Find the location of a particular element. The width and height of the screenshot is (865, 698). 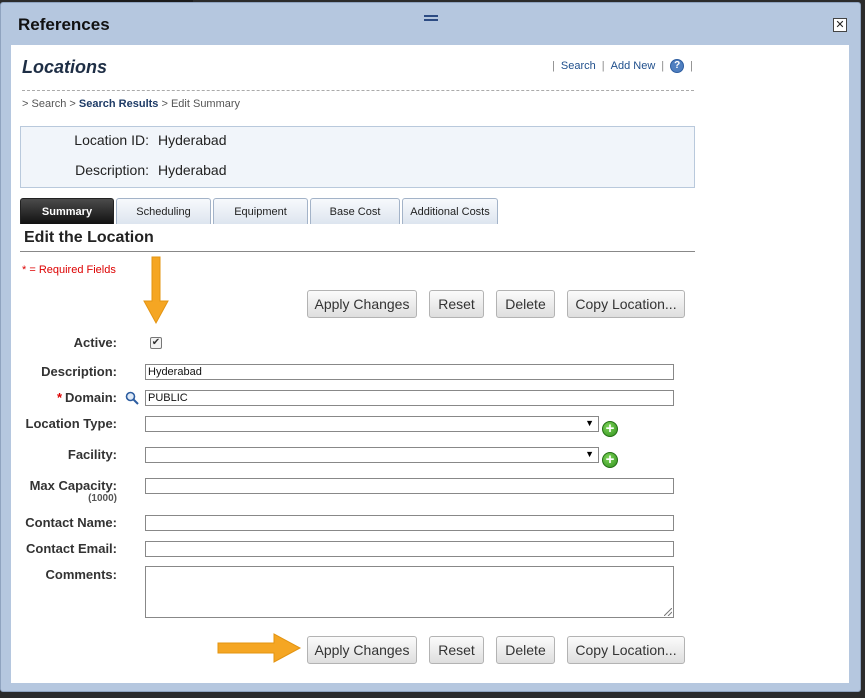

contact-email-field is located at coordinates (409, 549).